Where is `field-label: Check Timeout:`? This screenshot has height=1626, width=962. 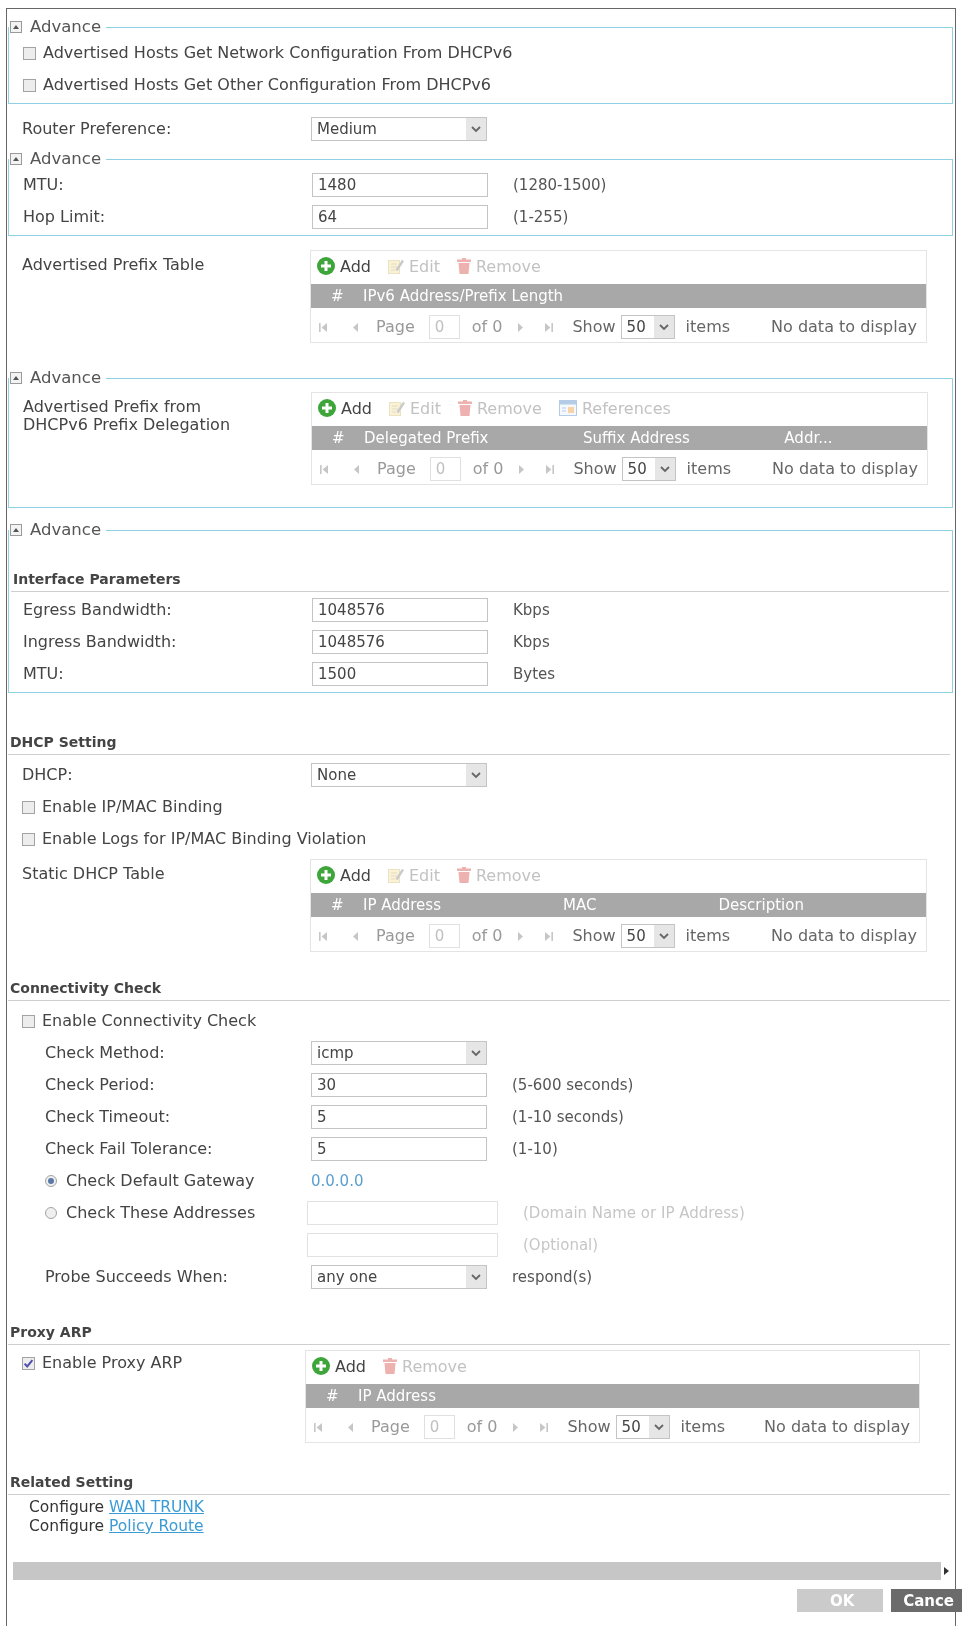 field-label: Check Timeout: is located at coordinates (108, 1117).